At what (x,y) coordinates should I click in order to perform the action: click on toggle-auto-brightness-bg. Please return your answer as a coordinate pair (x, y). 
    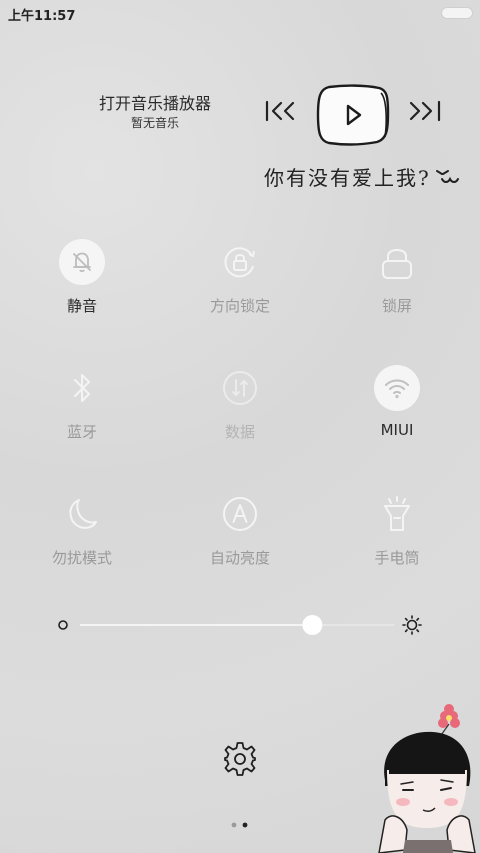
    Looking at the image, I should click on (240, 514).